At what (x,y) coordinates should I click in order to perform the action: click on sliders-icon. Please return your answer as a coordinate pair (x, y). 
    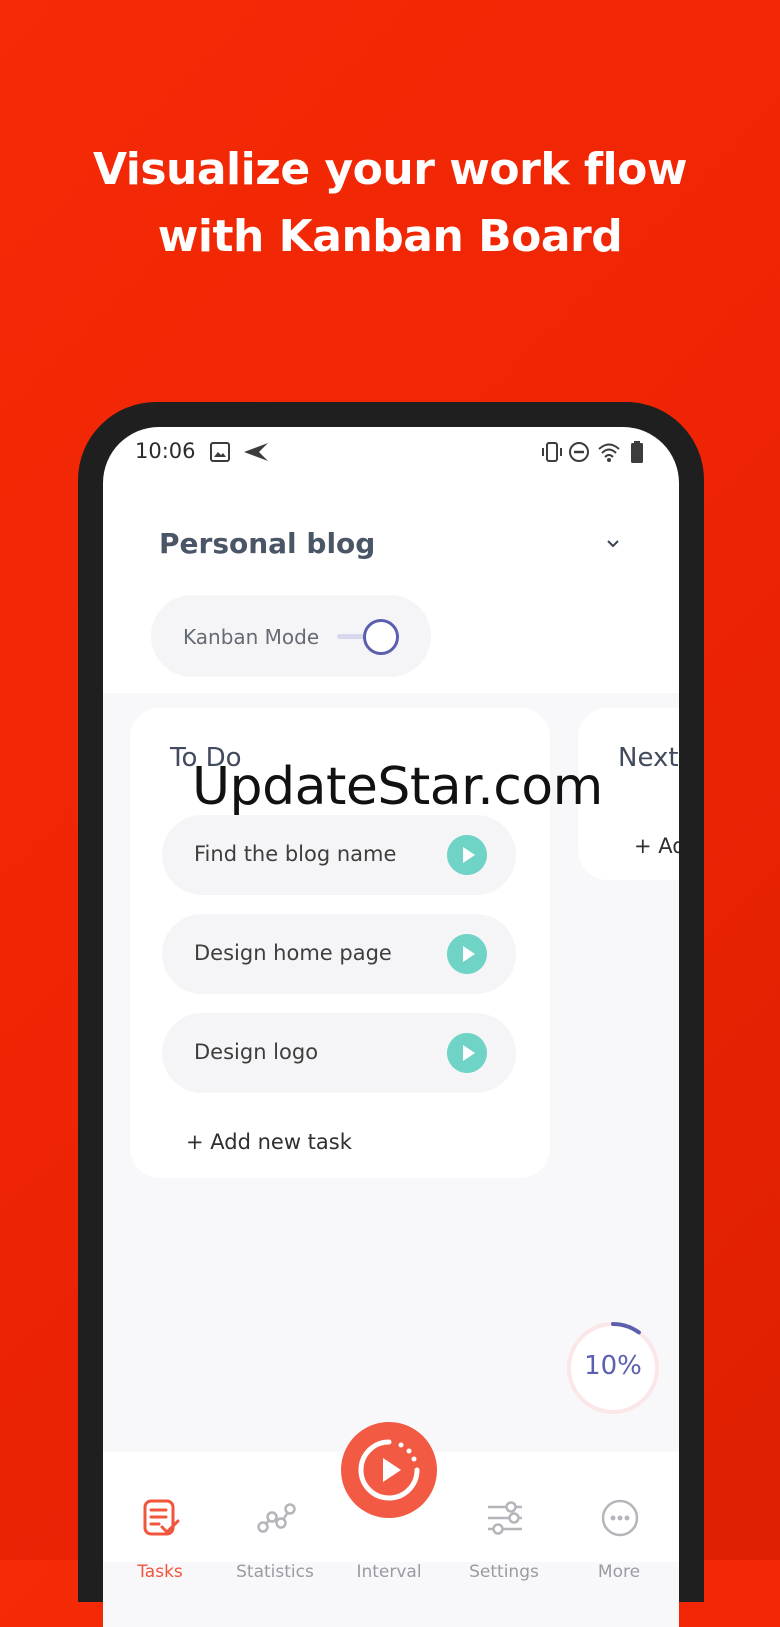
    Looking at the image, I should click on (505, 1518).